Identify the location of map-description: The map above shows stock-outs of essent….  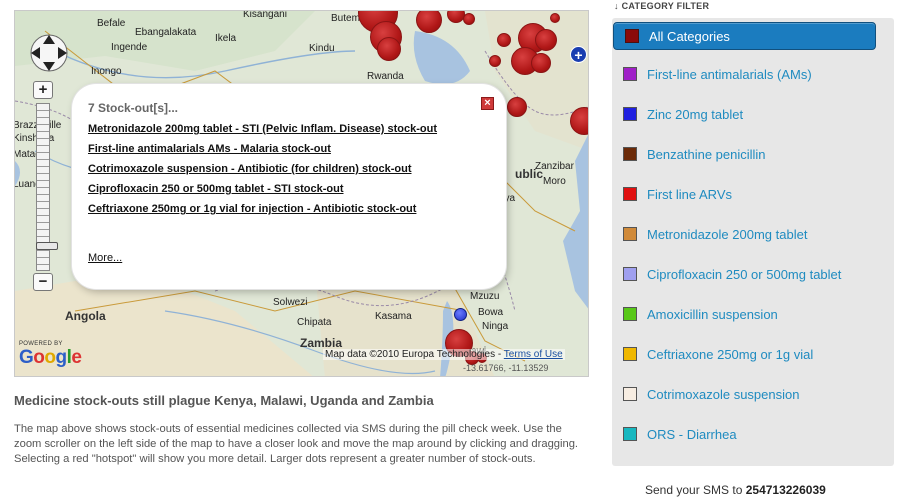
(296, 444).